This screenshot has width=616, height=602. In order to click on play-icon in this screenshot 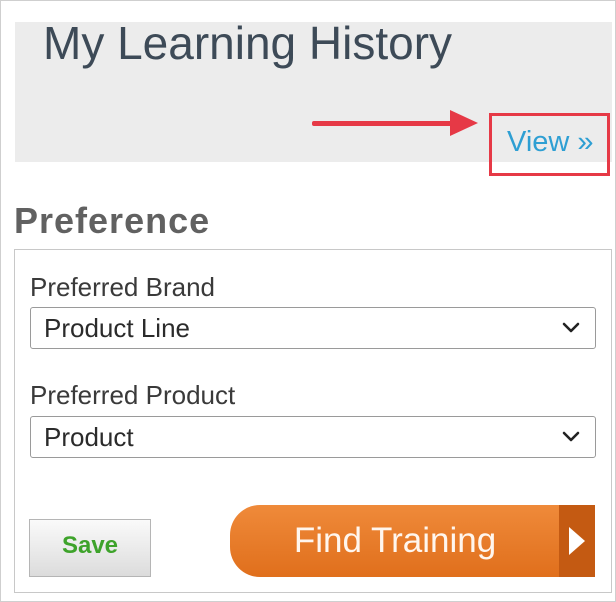, I will do `click(577, 541)`.